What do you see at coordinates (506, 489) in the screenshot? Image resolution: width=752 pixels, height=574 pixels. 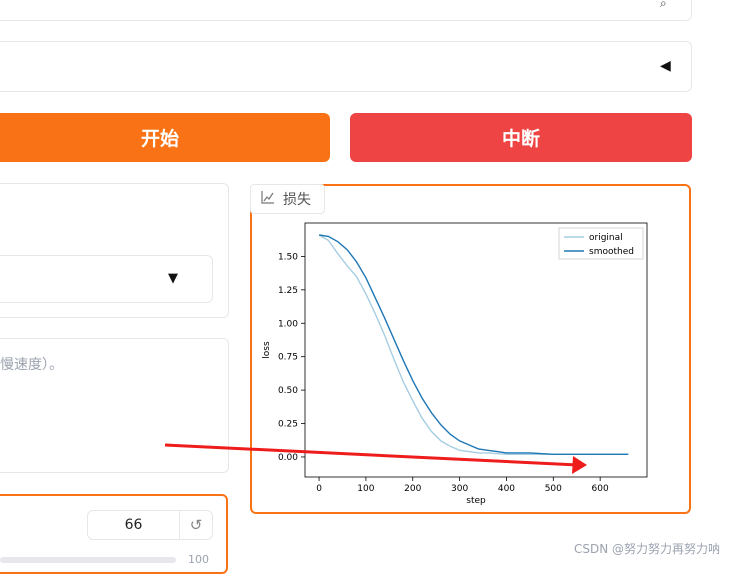 I see `x-tick-label: 400` at bounding box center [506, 489].